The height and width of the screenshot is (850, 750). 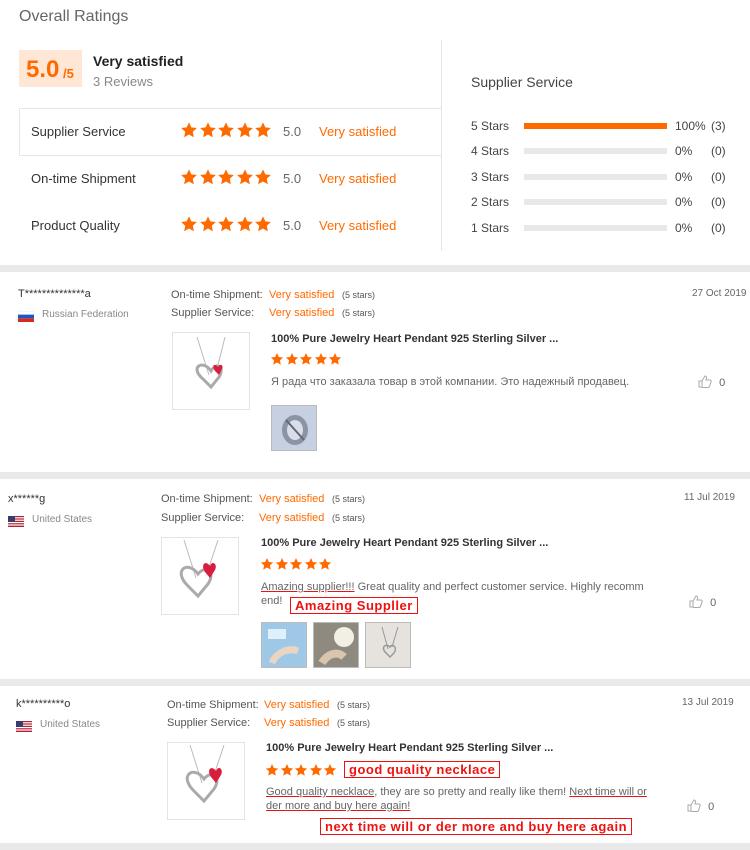 I want to click on distribution-count: (3), so click(x=718, y=126).